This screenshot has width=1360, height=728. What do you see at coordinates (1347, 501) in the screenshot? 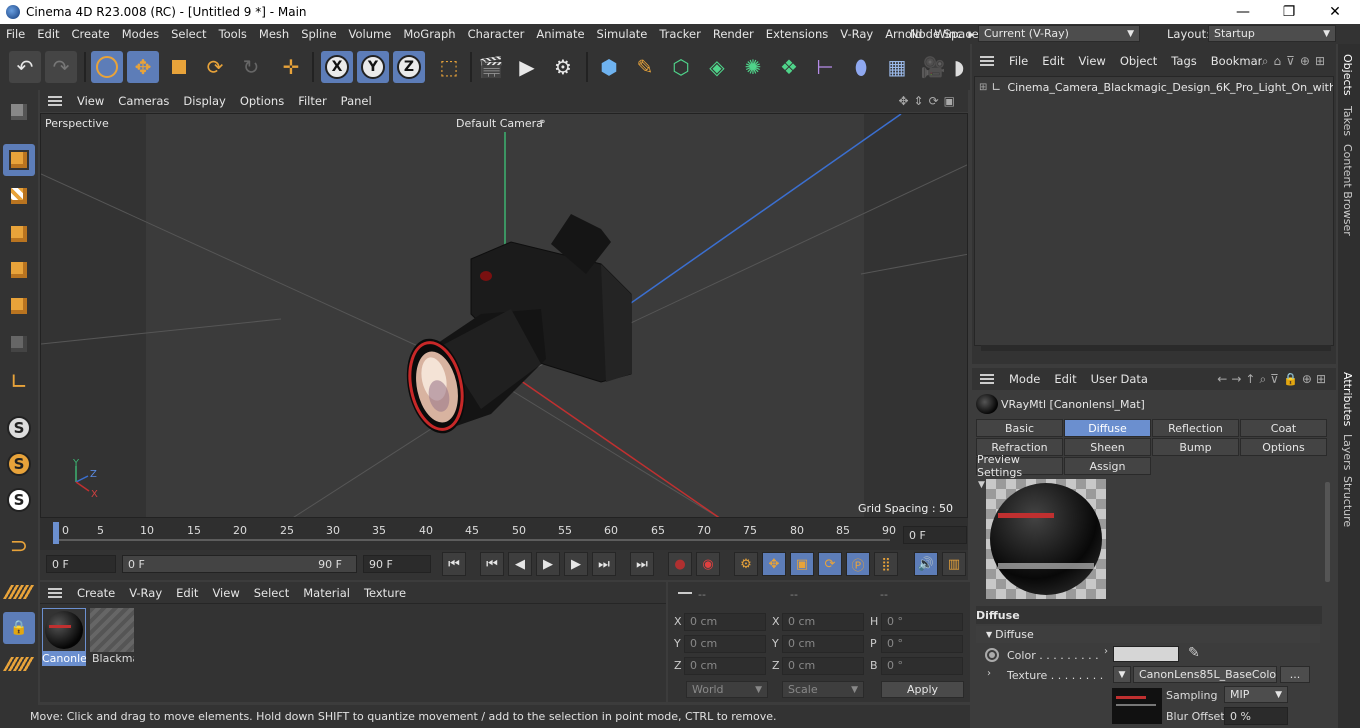
I see `tab-structure: Structure` at bounding box center [1347, 501].